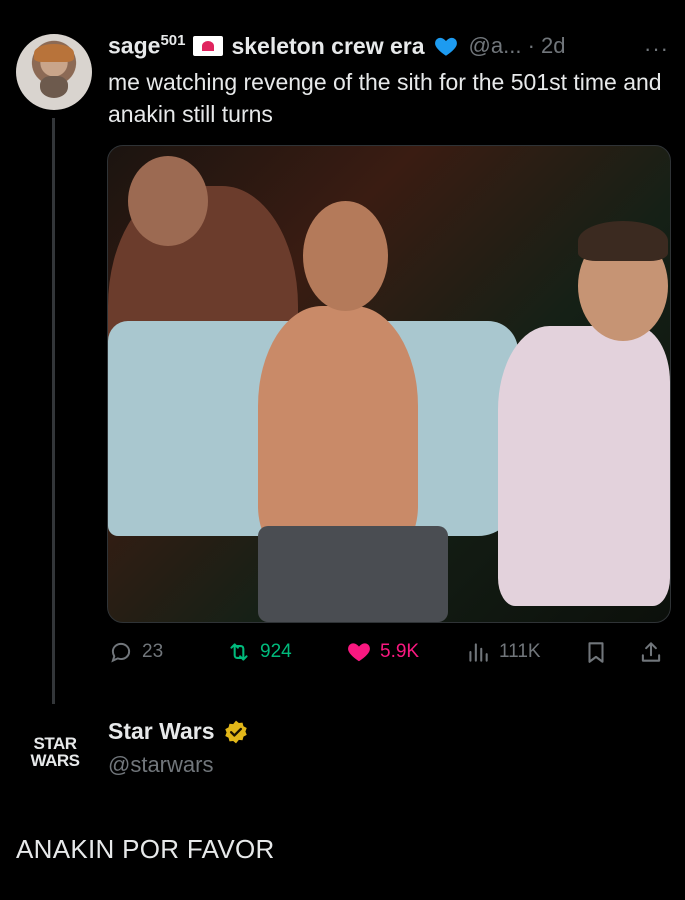 The image size is (685, 900). Describe the element at coordinates (400, 651) in the screenshot. I see `like-count: 5.9K` at that location.